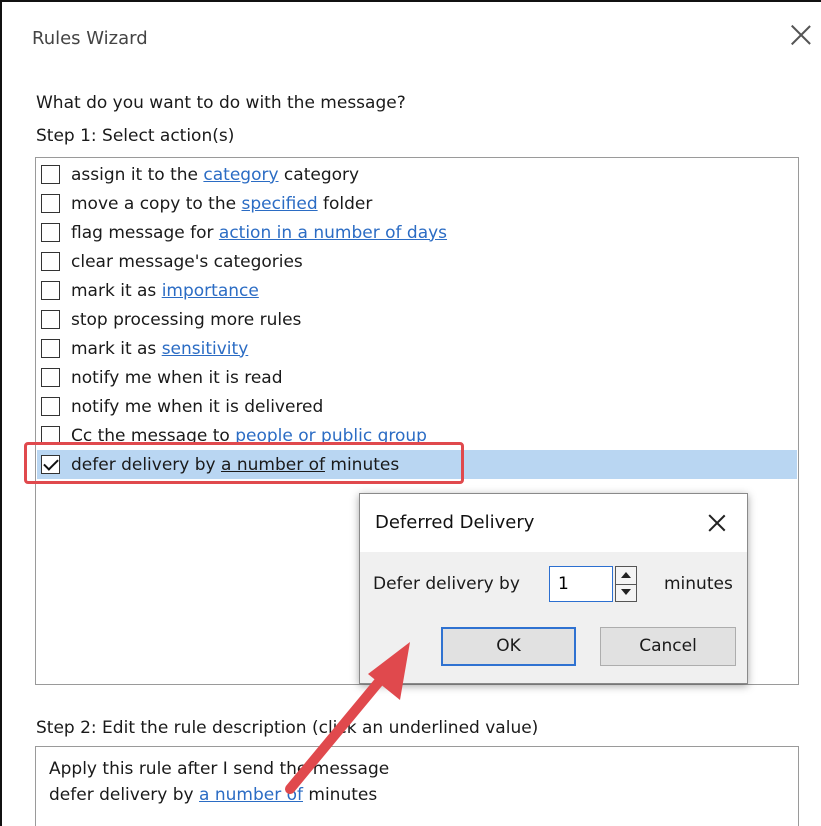  Describe the element at coordinates (455, 522) in the screenshot. I see `dialog-title: Deferred Delivery` at that location.